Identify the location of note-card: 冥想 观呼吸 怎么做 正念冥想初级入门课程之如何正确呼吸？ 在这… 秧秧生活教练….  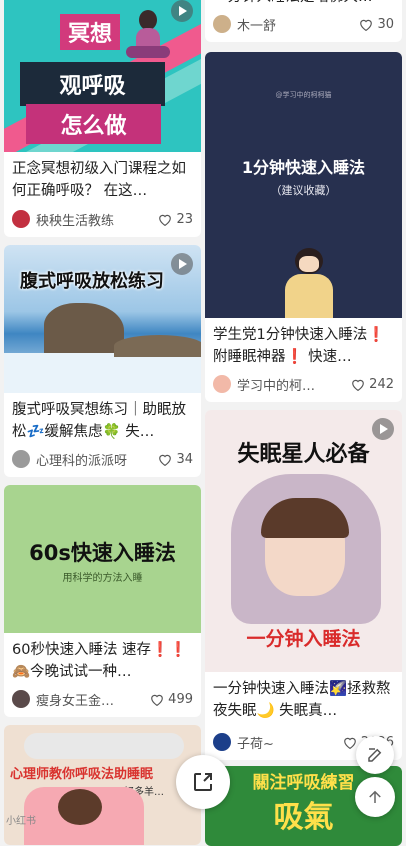
(102, 118).